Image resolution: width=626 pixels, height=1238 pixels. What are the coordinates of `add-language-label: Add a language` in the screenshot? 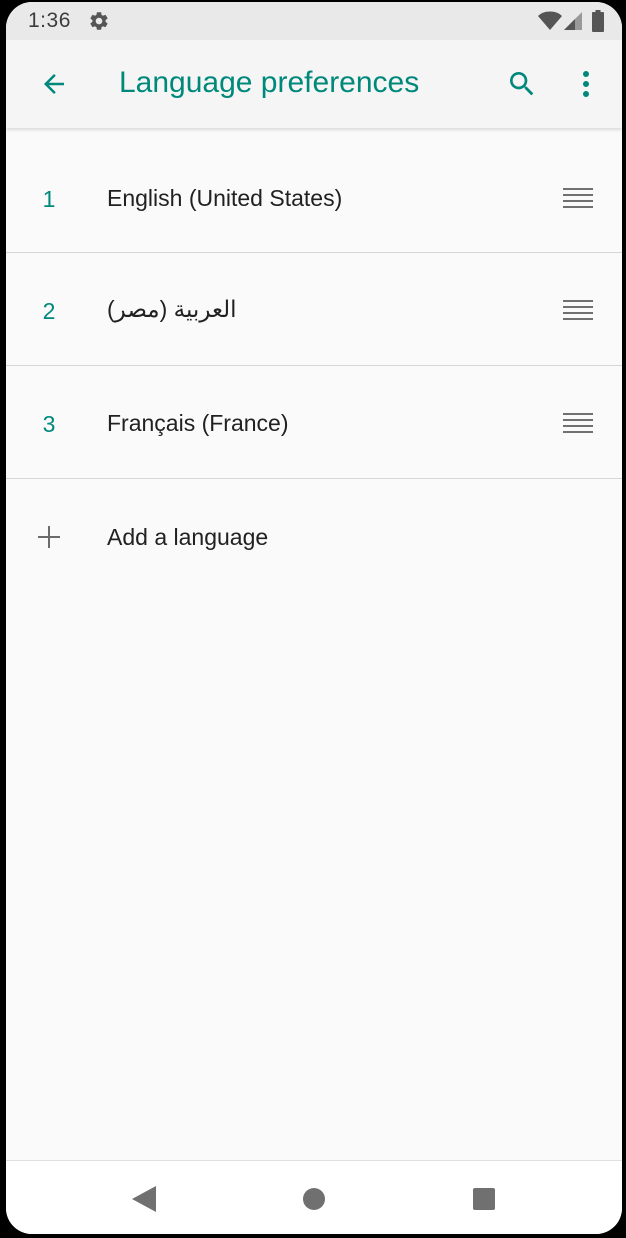 It's located at (188, 537).